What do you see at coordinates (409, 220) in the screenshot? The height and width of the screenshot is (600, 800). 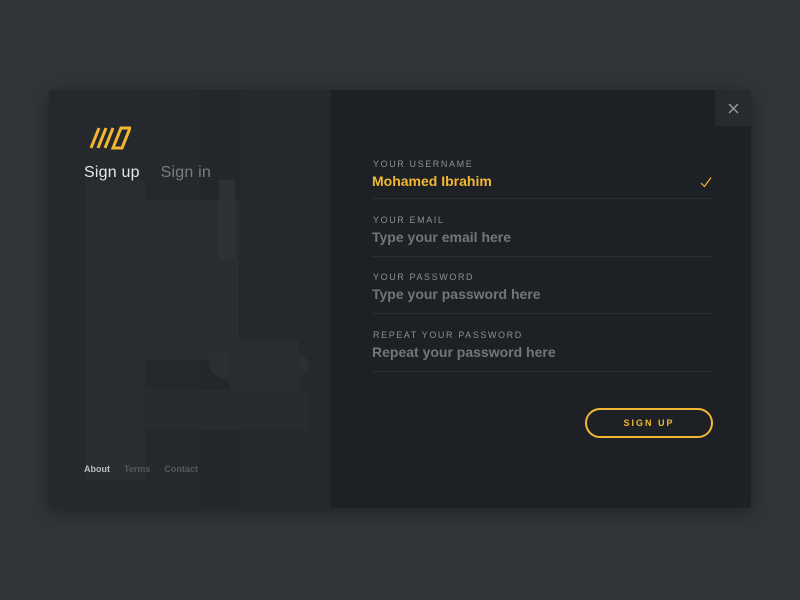 I see `email-label: YOUR EMAIL` at bounding box center [409, 220].